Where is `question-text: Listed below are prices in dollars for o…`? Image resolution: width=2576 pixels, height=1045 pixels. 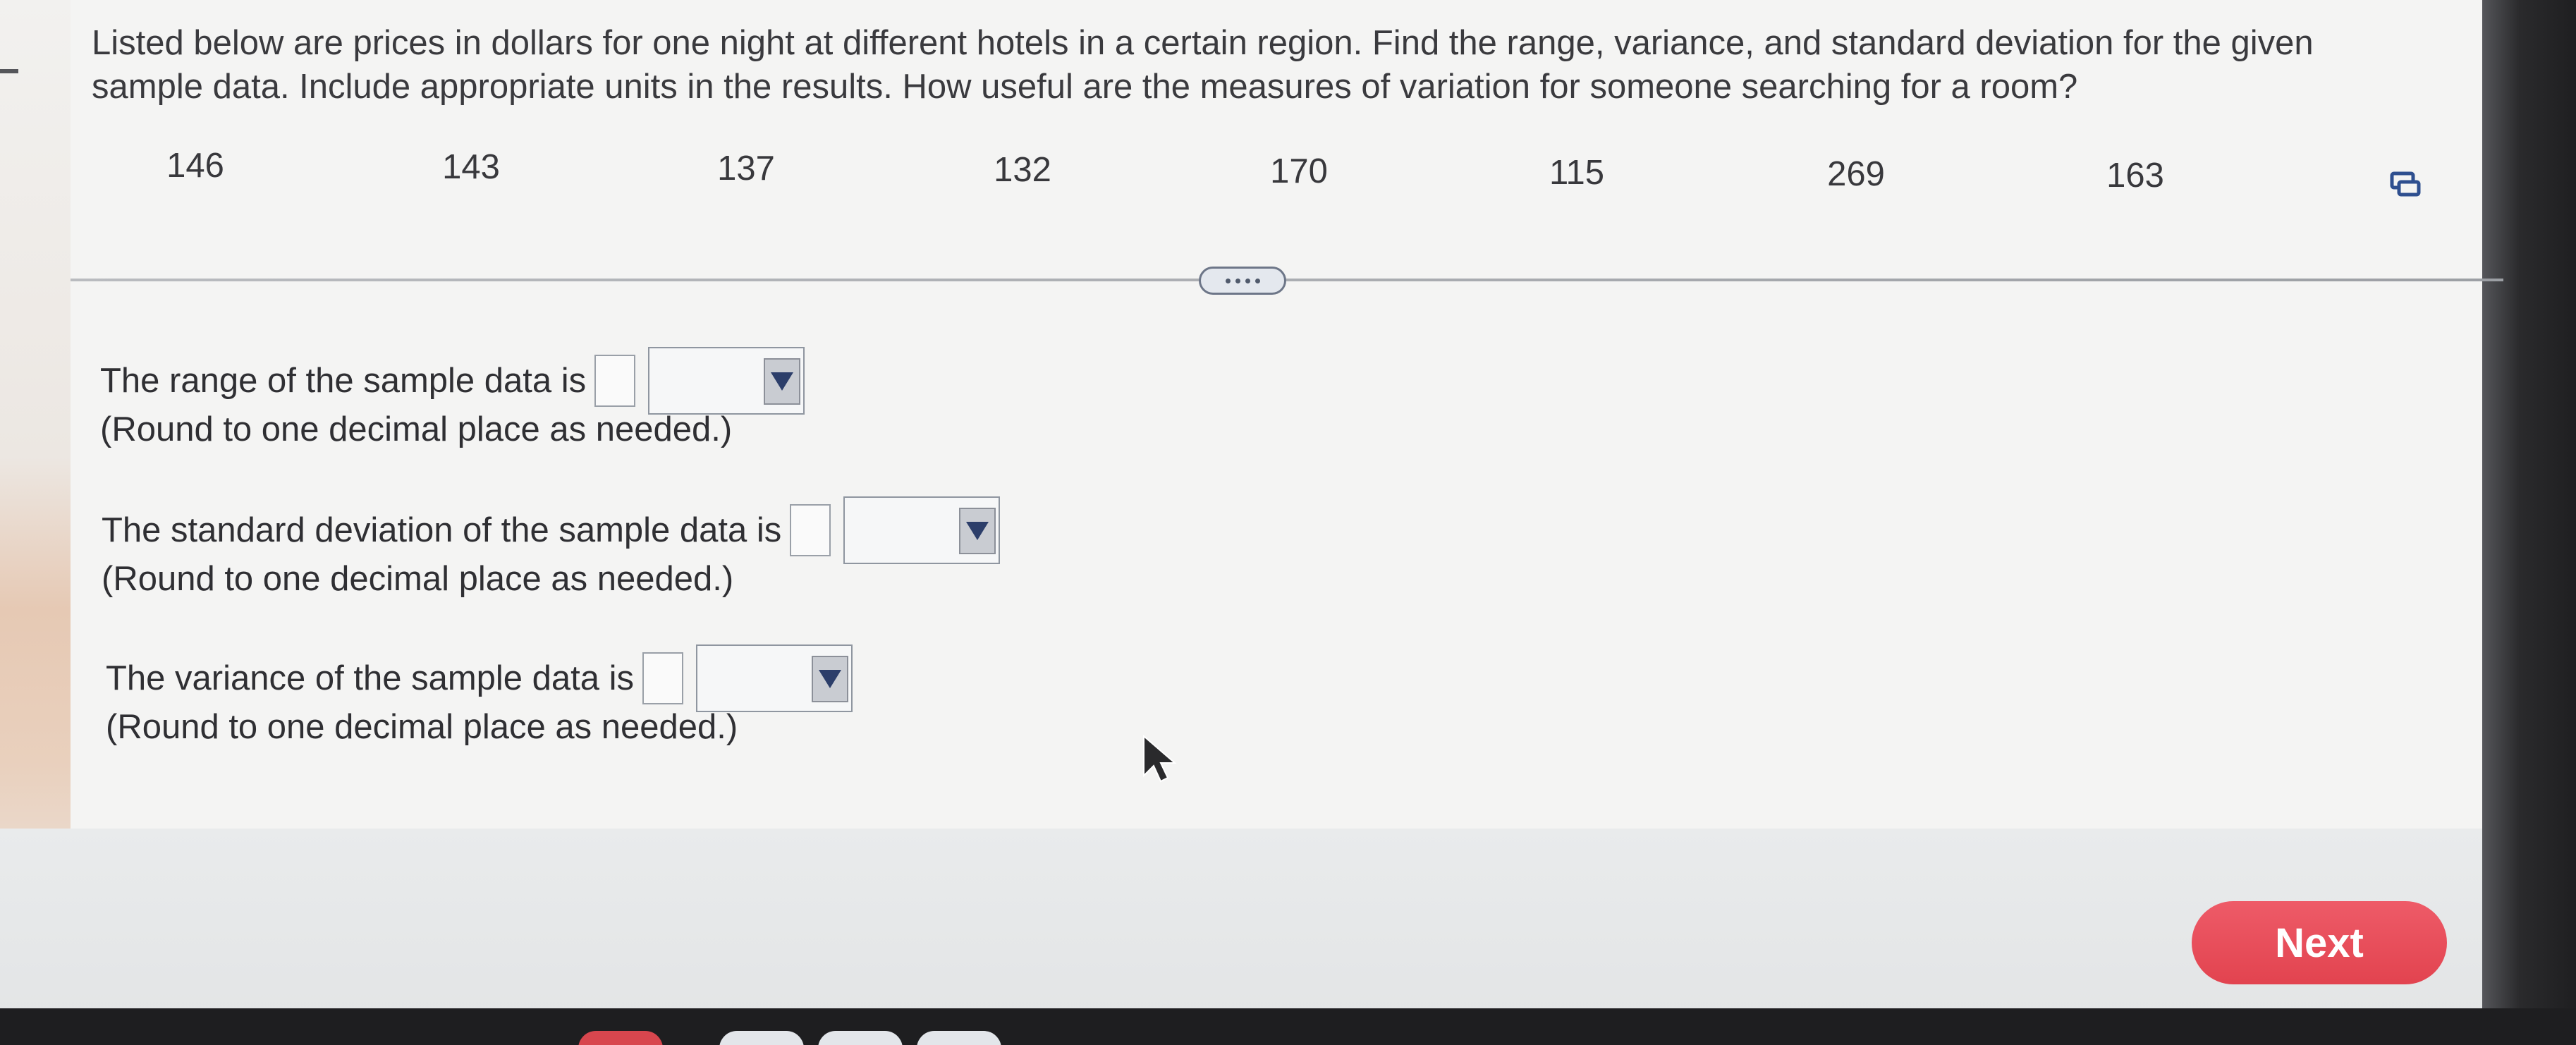
question-text: Listed below are prices in dollars for o… is located at coordinates (1203, 65).